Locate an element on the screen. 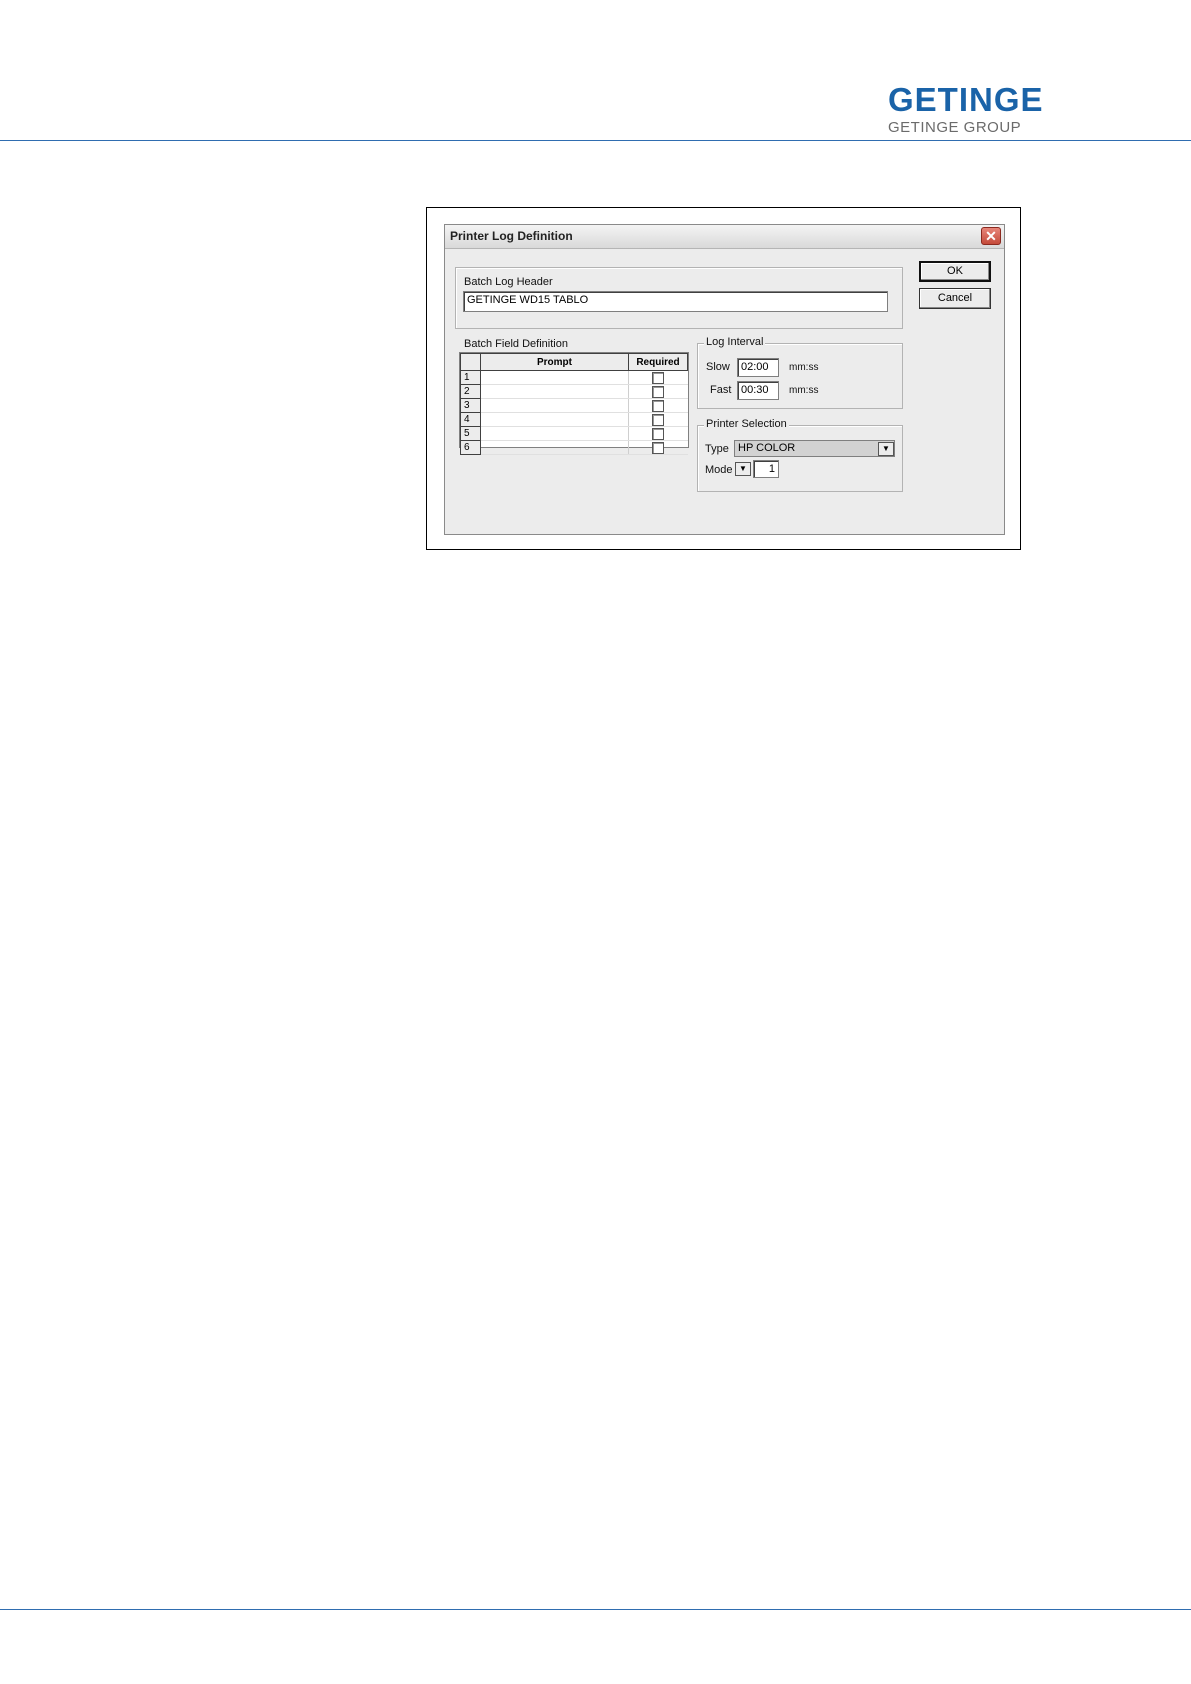 This screenshot has height=1684, width=1191. table-row: 6 is located at coordinates (574, 447).